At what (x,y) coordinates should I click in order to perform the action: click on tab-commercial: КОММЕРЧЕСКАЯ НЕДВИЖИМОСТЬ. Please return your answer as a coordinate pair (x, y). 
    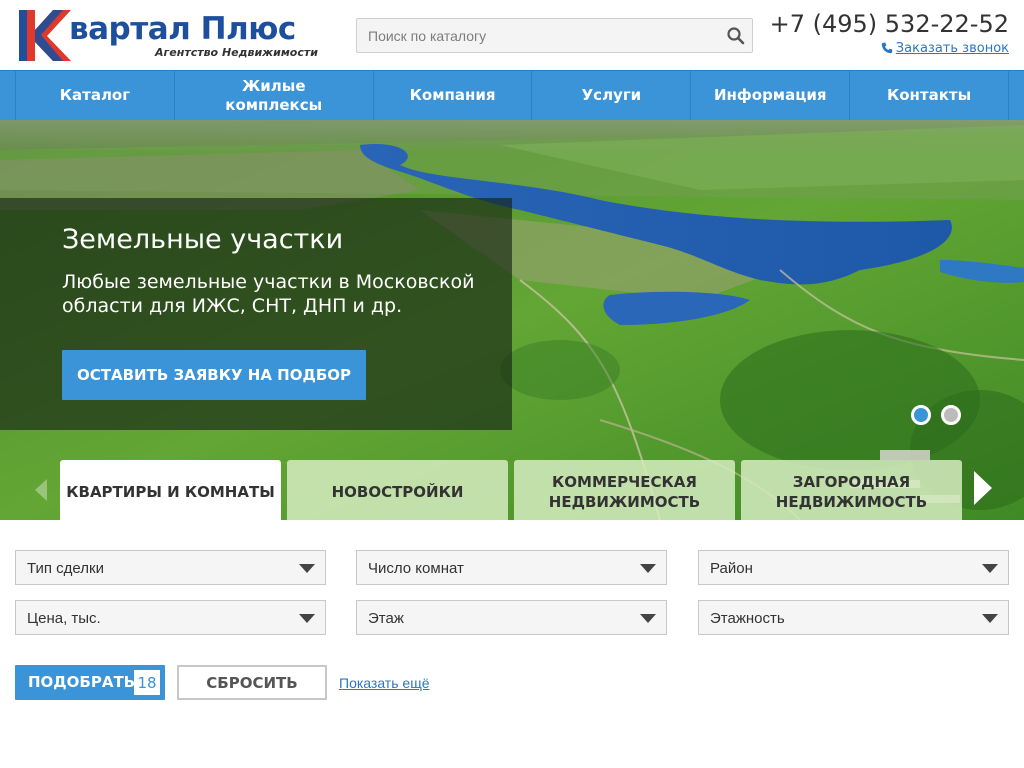
    Looking at the image, I should click on (624, 490).